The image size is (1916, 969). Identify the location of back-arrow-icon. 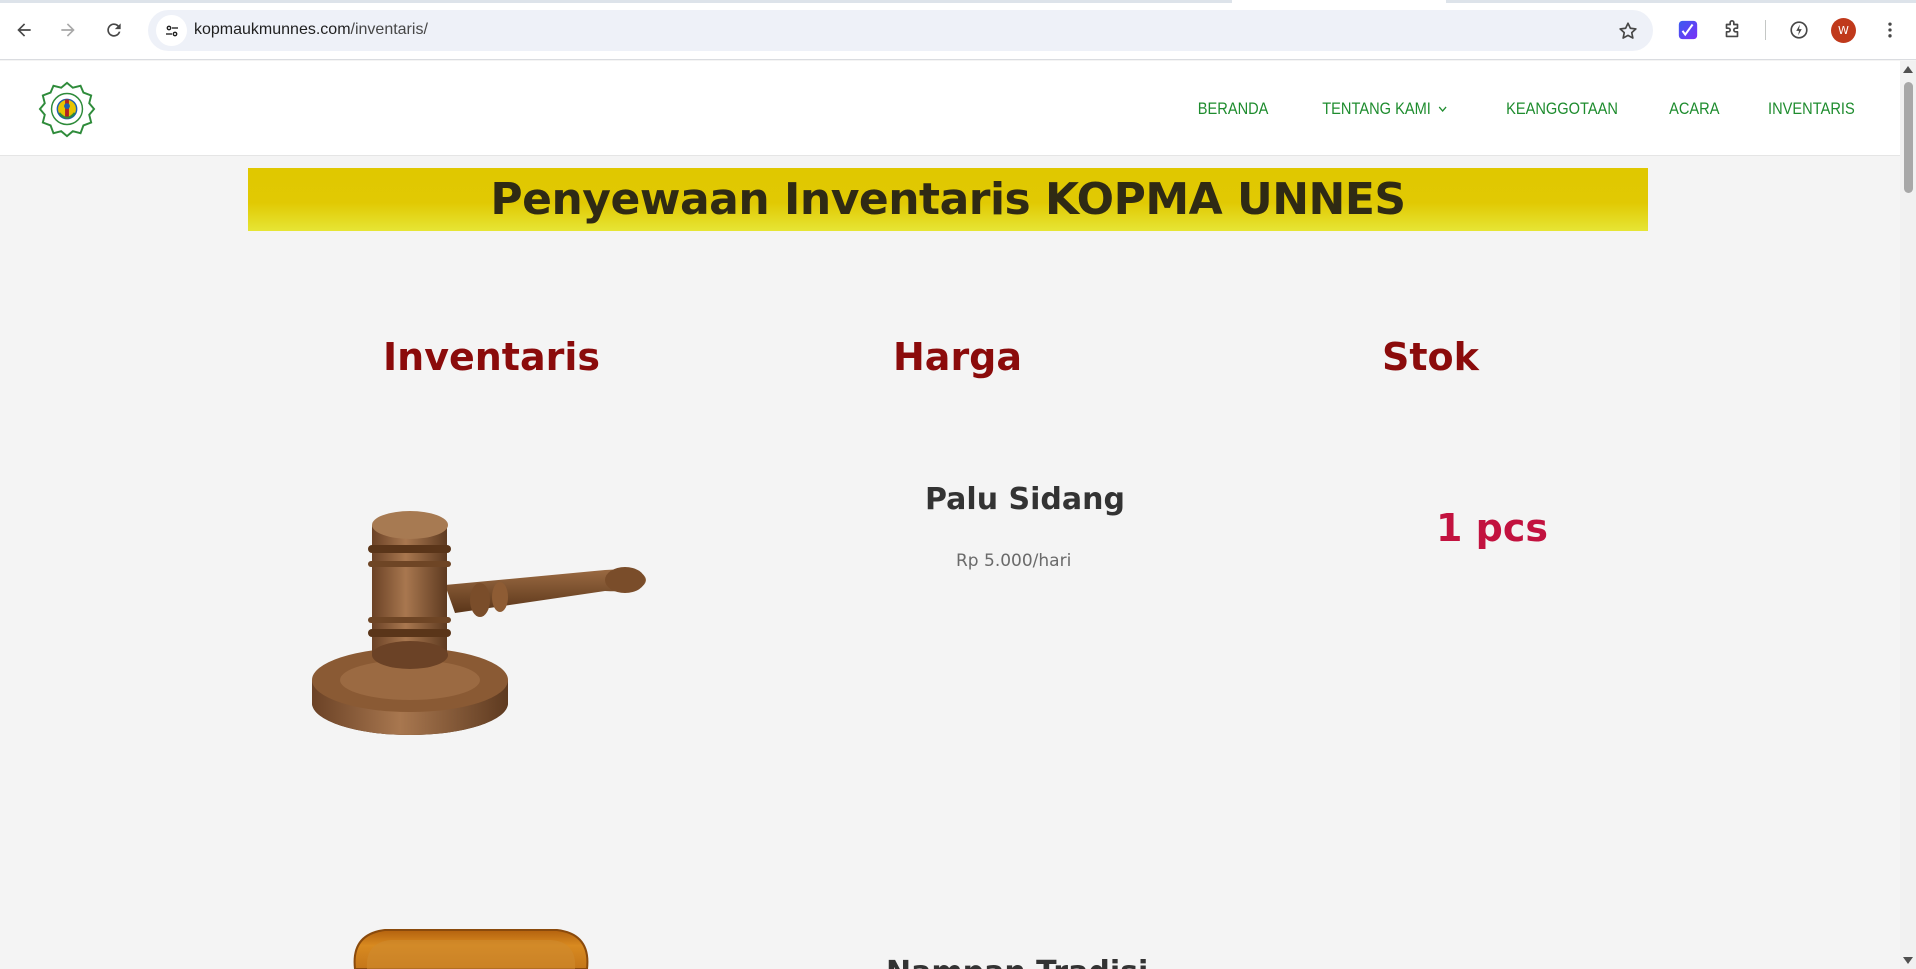
(24, 30).